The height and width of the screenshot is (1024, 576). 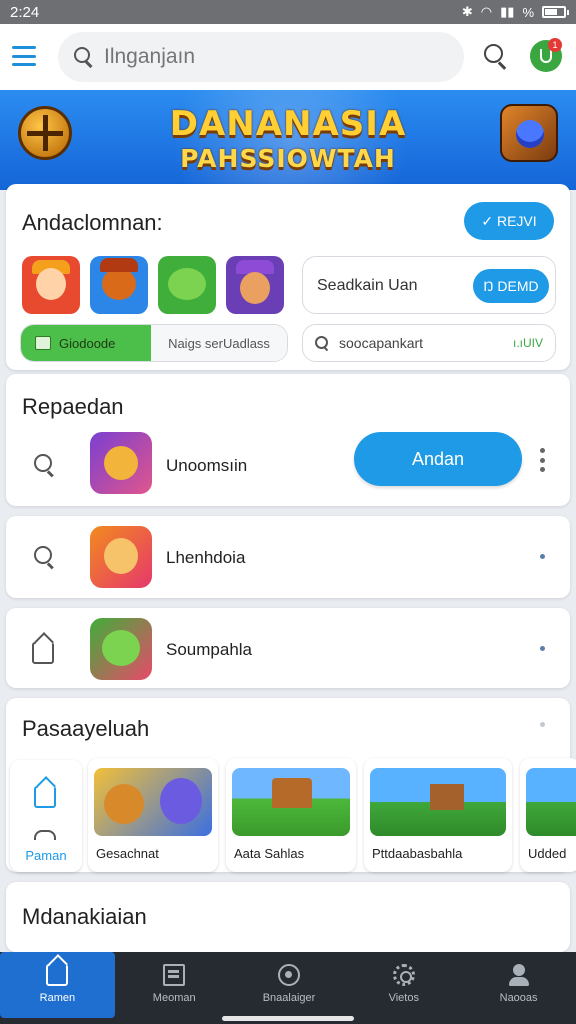 I want to click on nav-label: Meoman, so click(x=174, y=998).